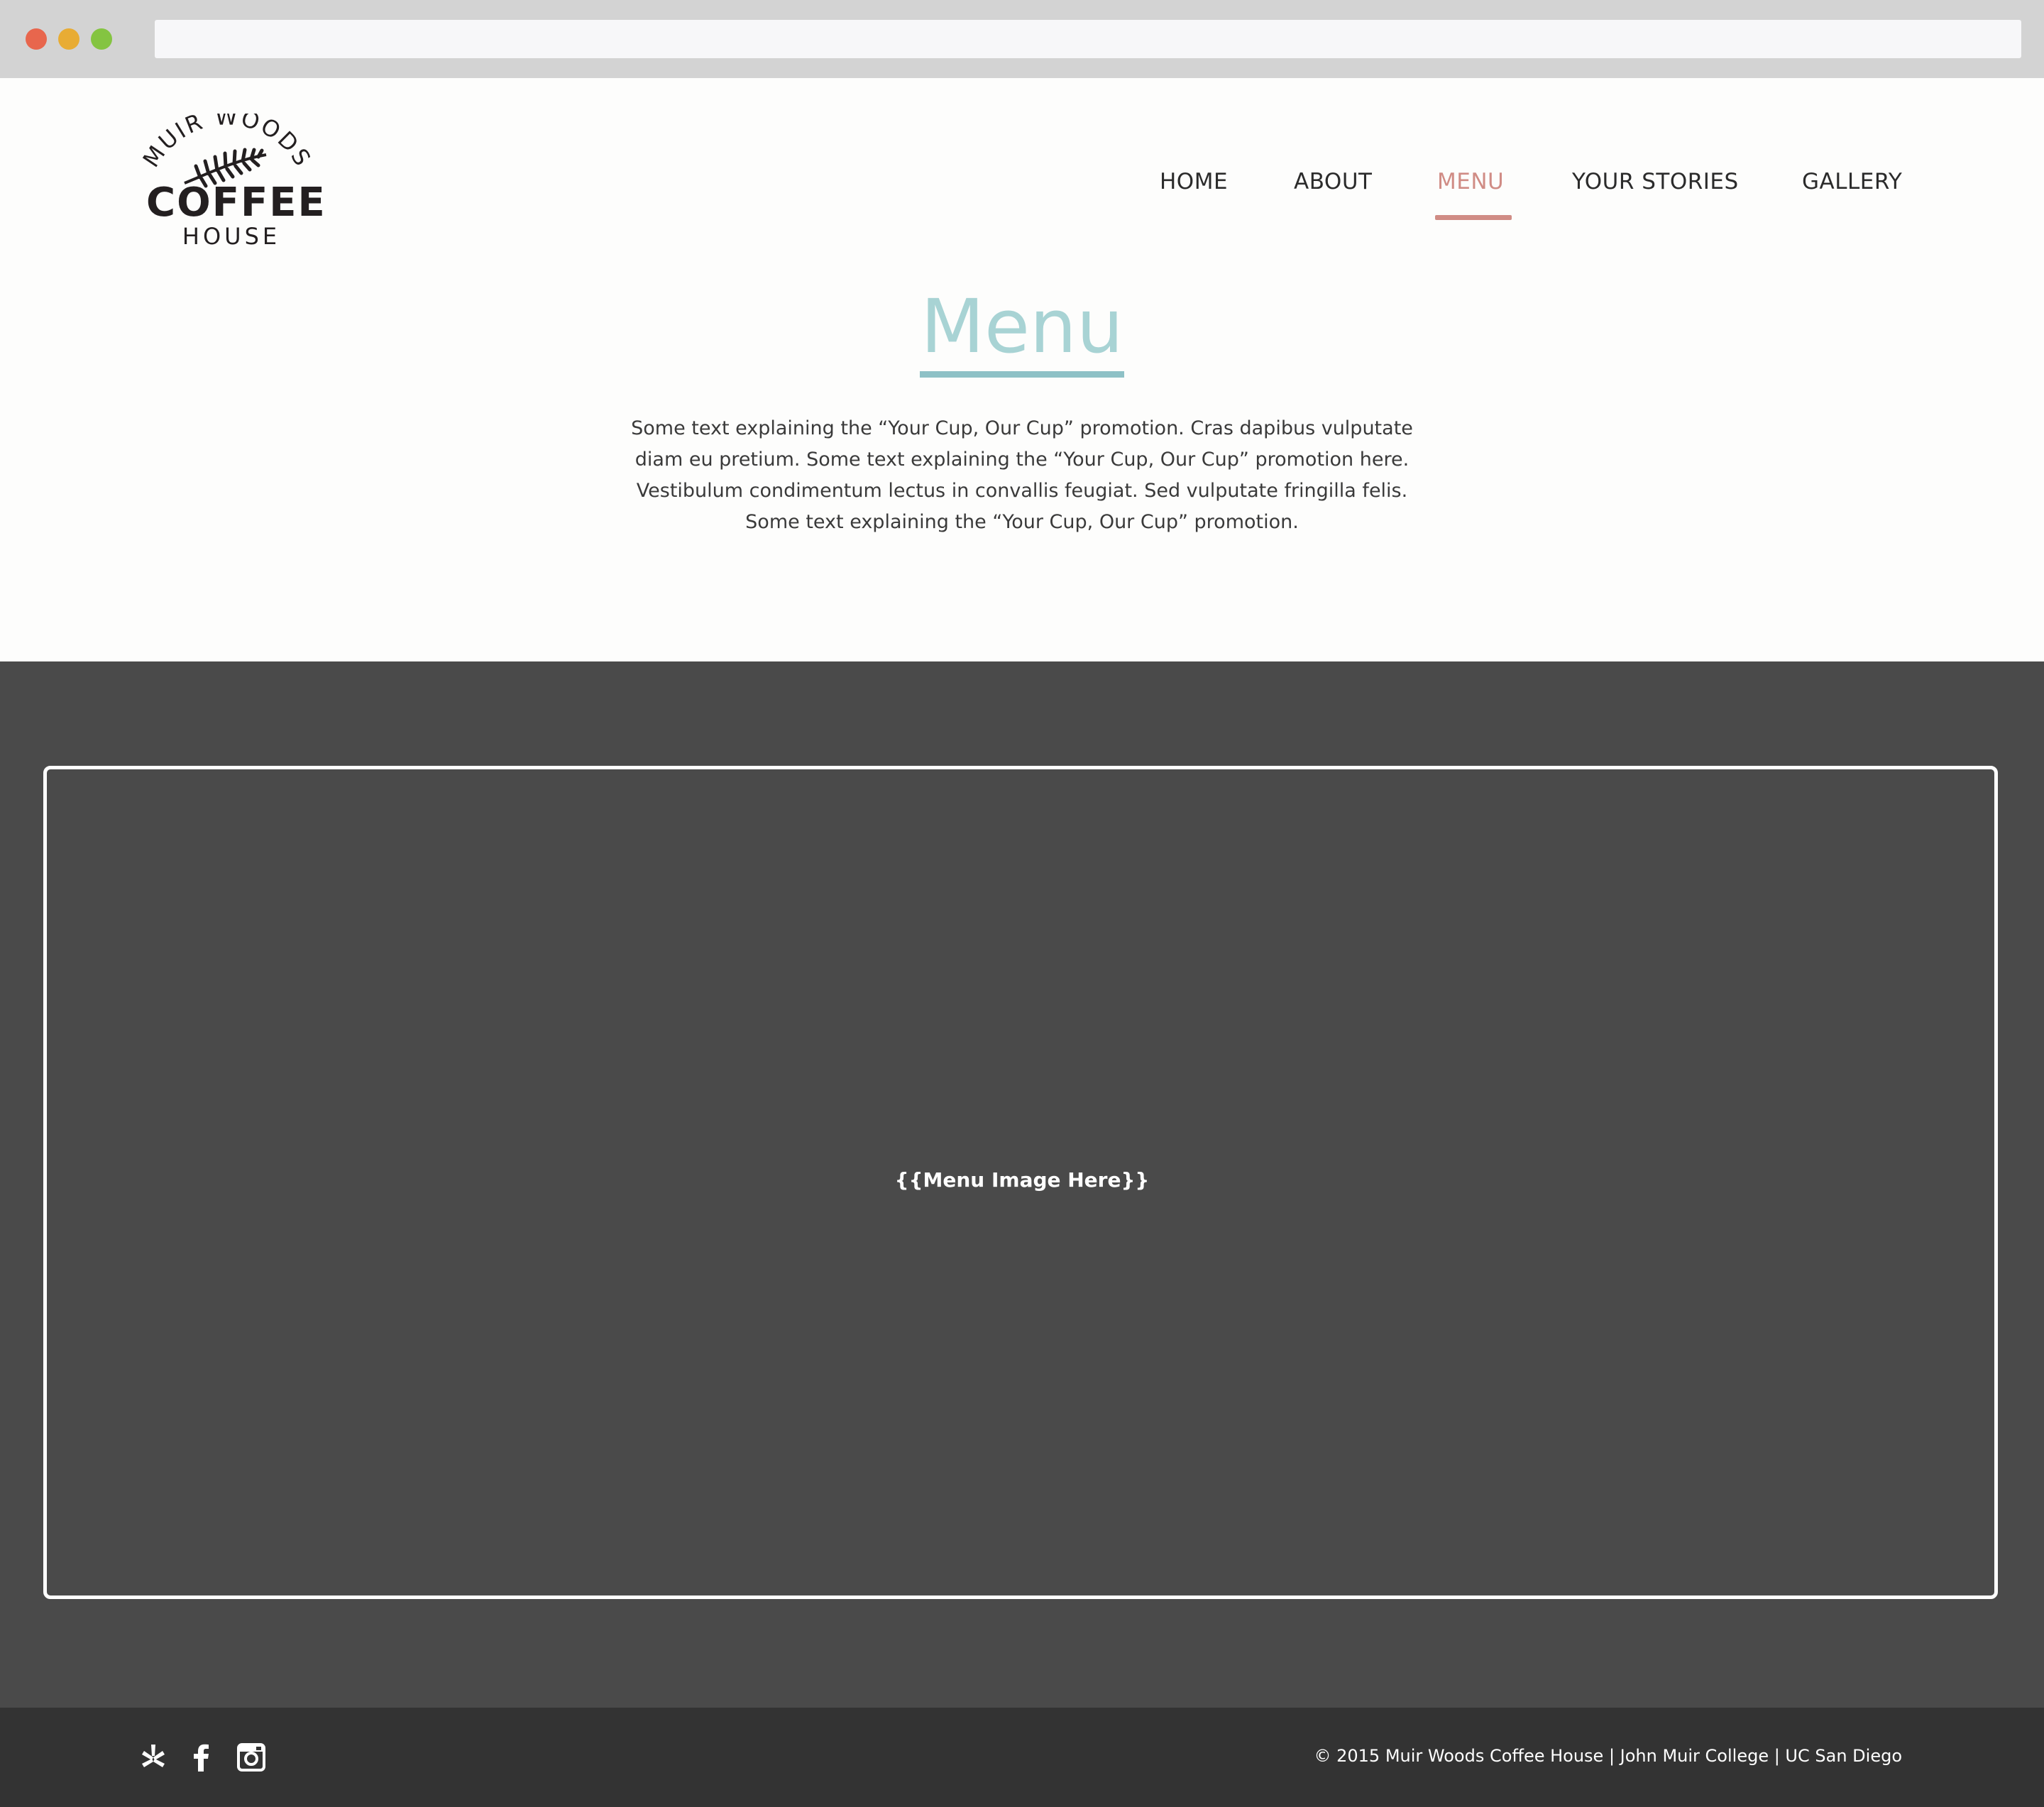 The width and height of the screenshot is (2044, 1807). I want to click on close-window-button, so click(36, 39).